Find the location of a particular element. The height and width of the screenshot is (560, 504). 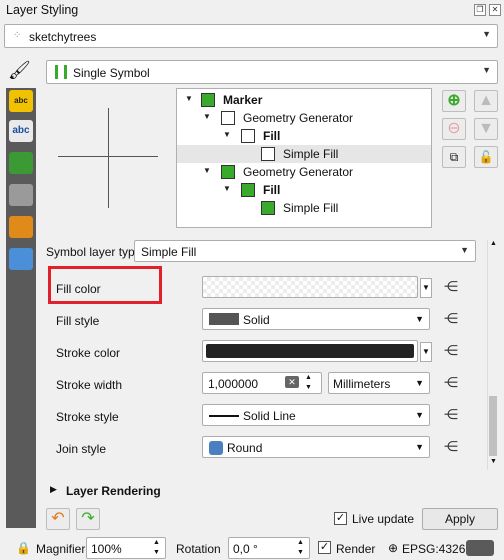

lock-icon: 🔒 is located at coordinates (23, 548).